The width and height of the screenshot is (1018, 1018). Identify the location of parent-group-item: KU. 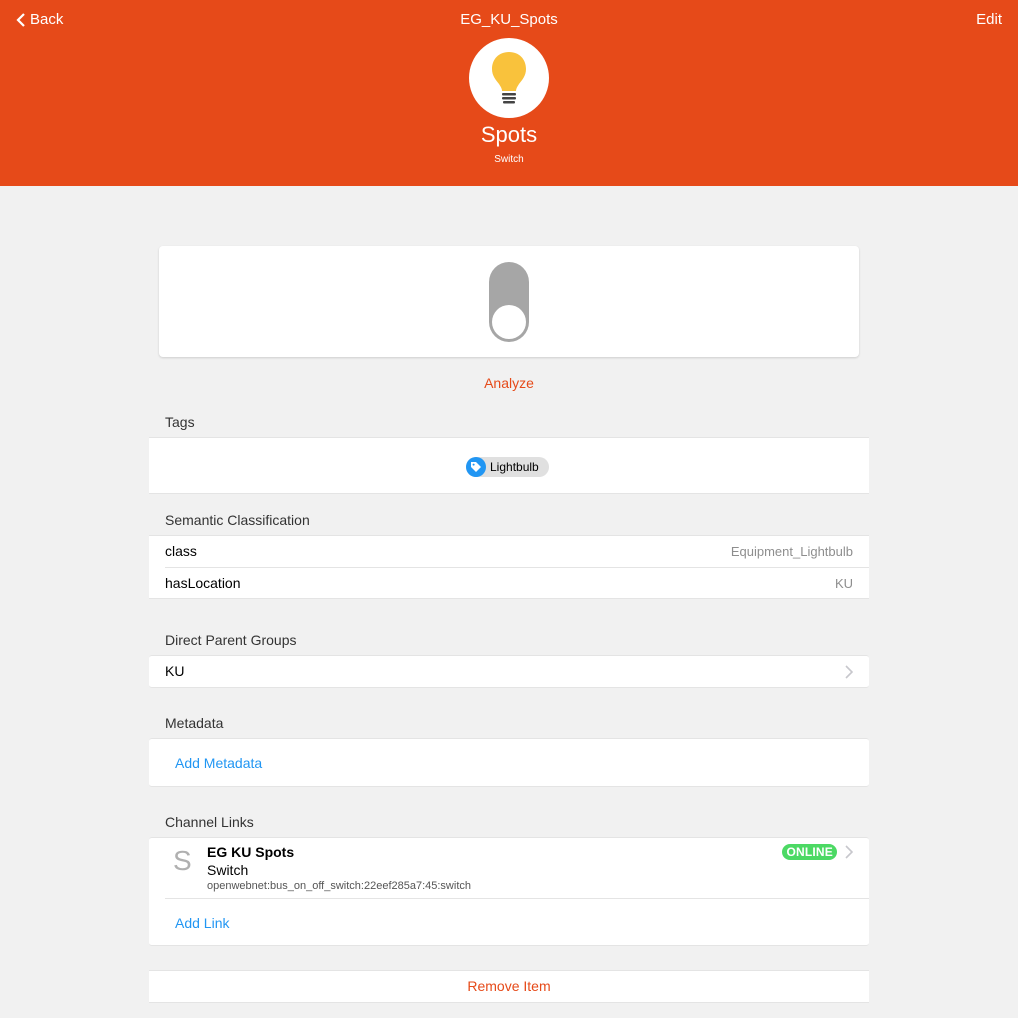
(509, 671).